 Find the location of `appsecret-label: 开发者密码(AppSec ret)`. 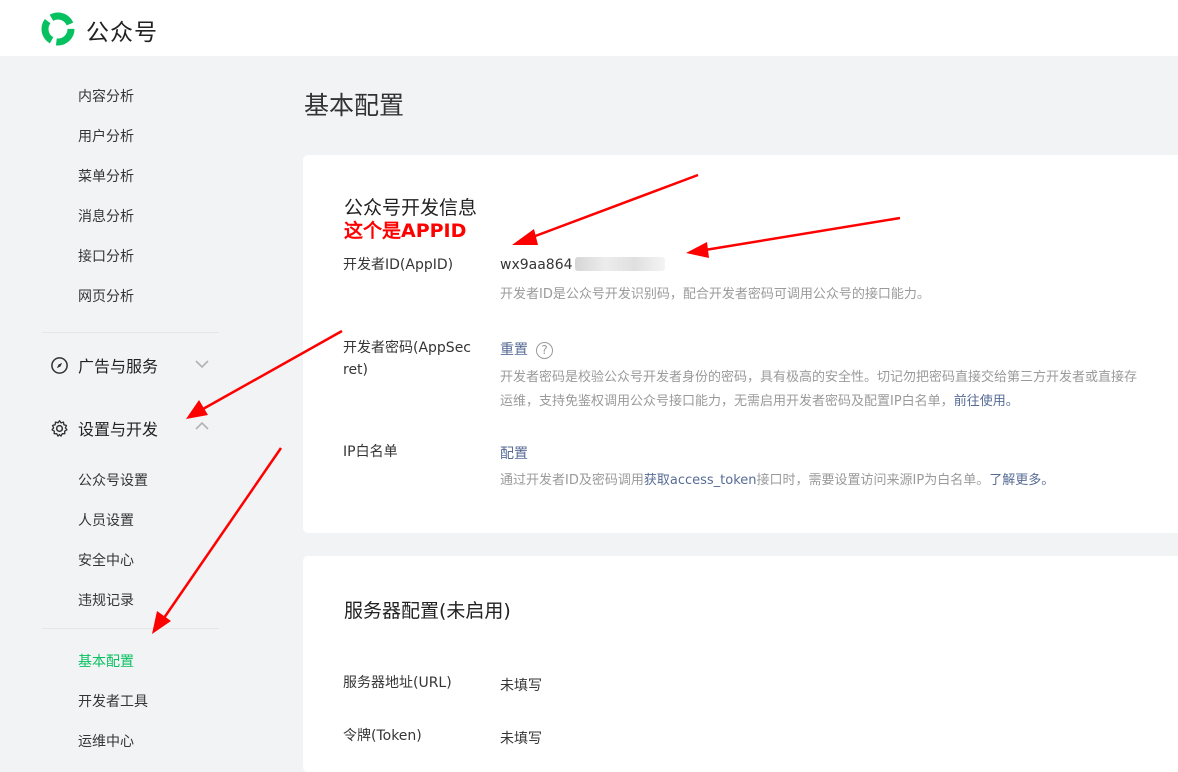

appsecret-label: 开发者密码(AppSec ret) is located at coordinates (407, 359).